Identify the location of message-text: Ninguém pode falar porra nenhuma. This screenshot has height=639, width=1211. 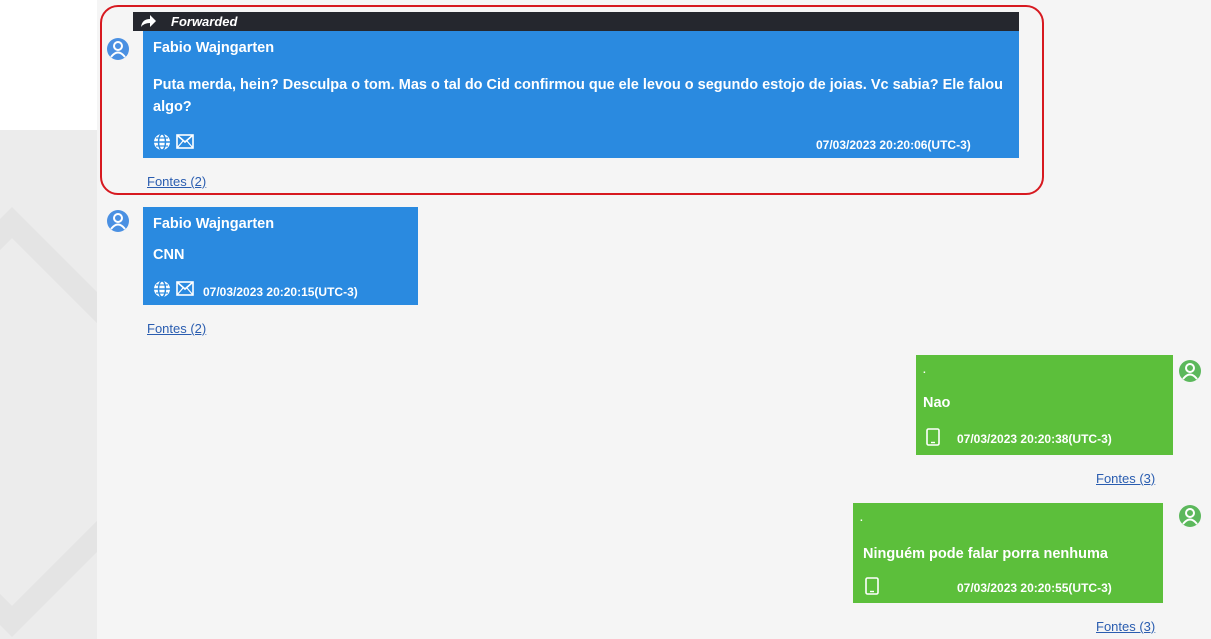
(985, 554).